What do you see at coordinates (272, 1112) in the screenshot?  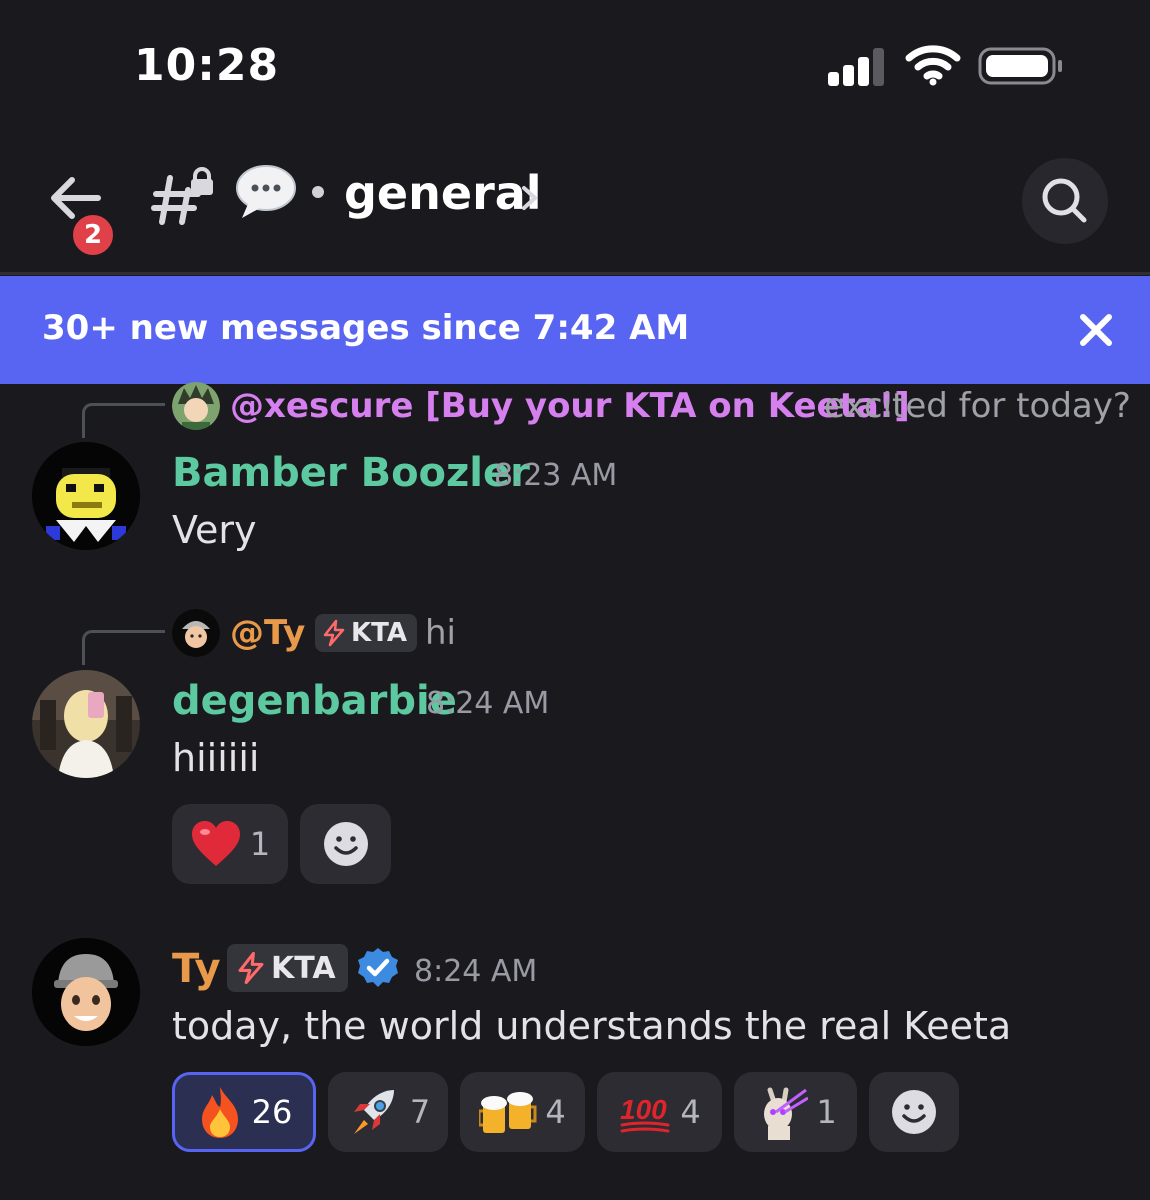 I see `reaction-count: 26` at bounding box center [272, 1112].